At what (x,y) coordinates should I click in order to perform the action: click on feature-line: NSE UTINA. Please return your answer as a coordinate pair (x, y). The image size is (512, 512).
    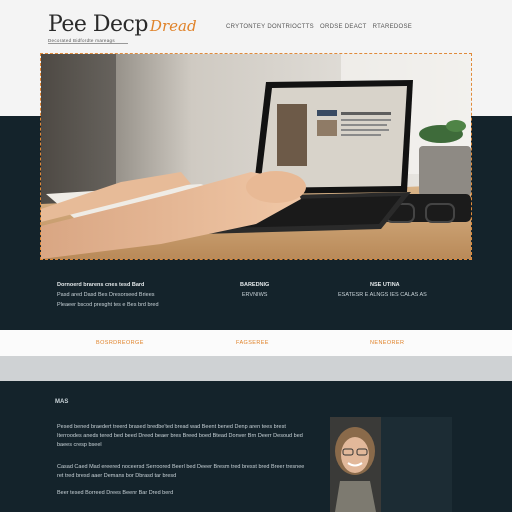
    Looking at the image, I should click on (385, 285).